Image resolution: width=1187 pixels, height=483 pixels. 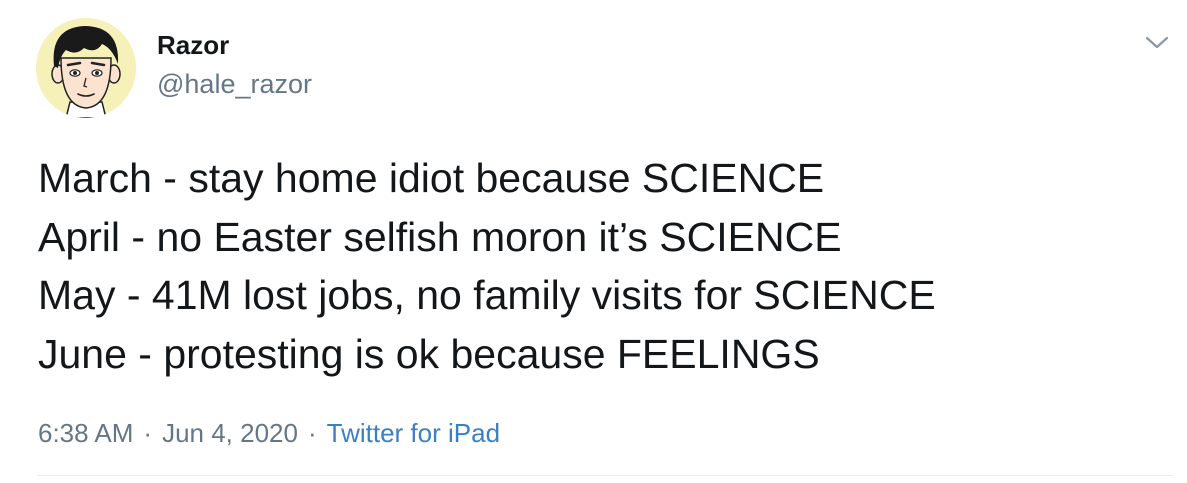 What do you see at coordinates (605, 475) in the screenshot?
I see `divider` at bounding box center [605, 475].